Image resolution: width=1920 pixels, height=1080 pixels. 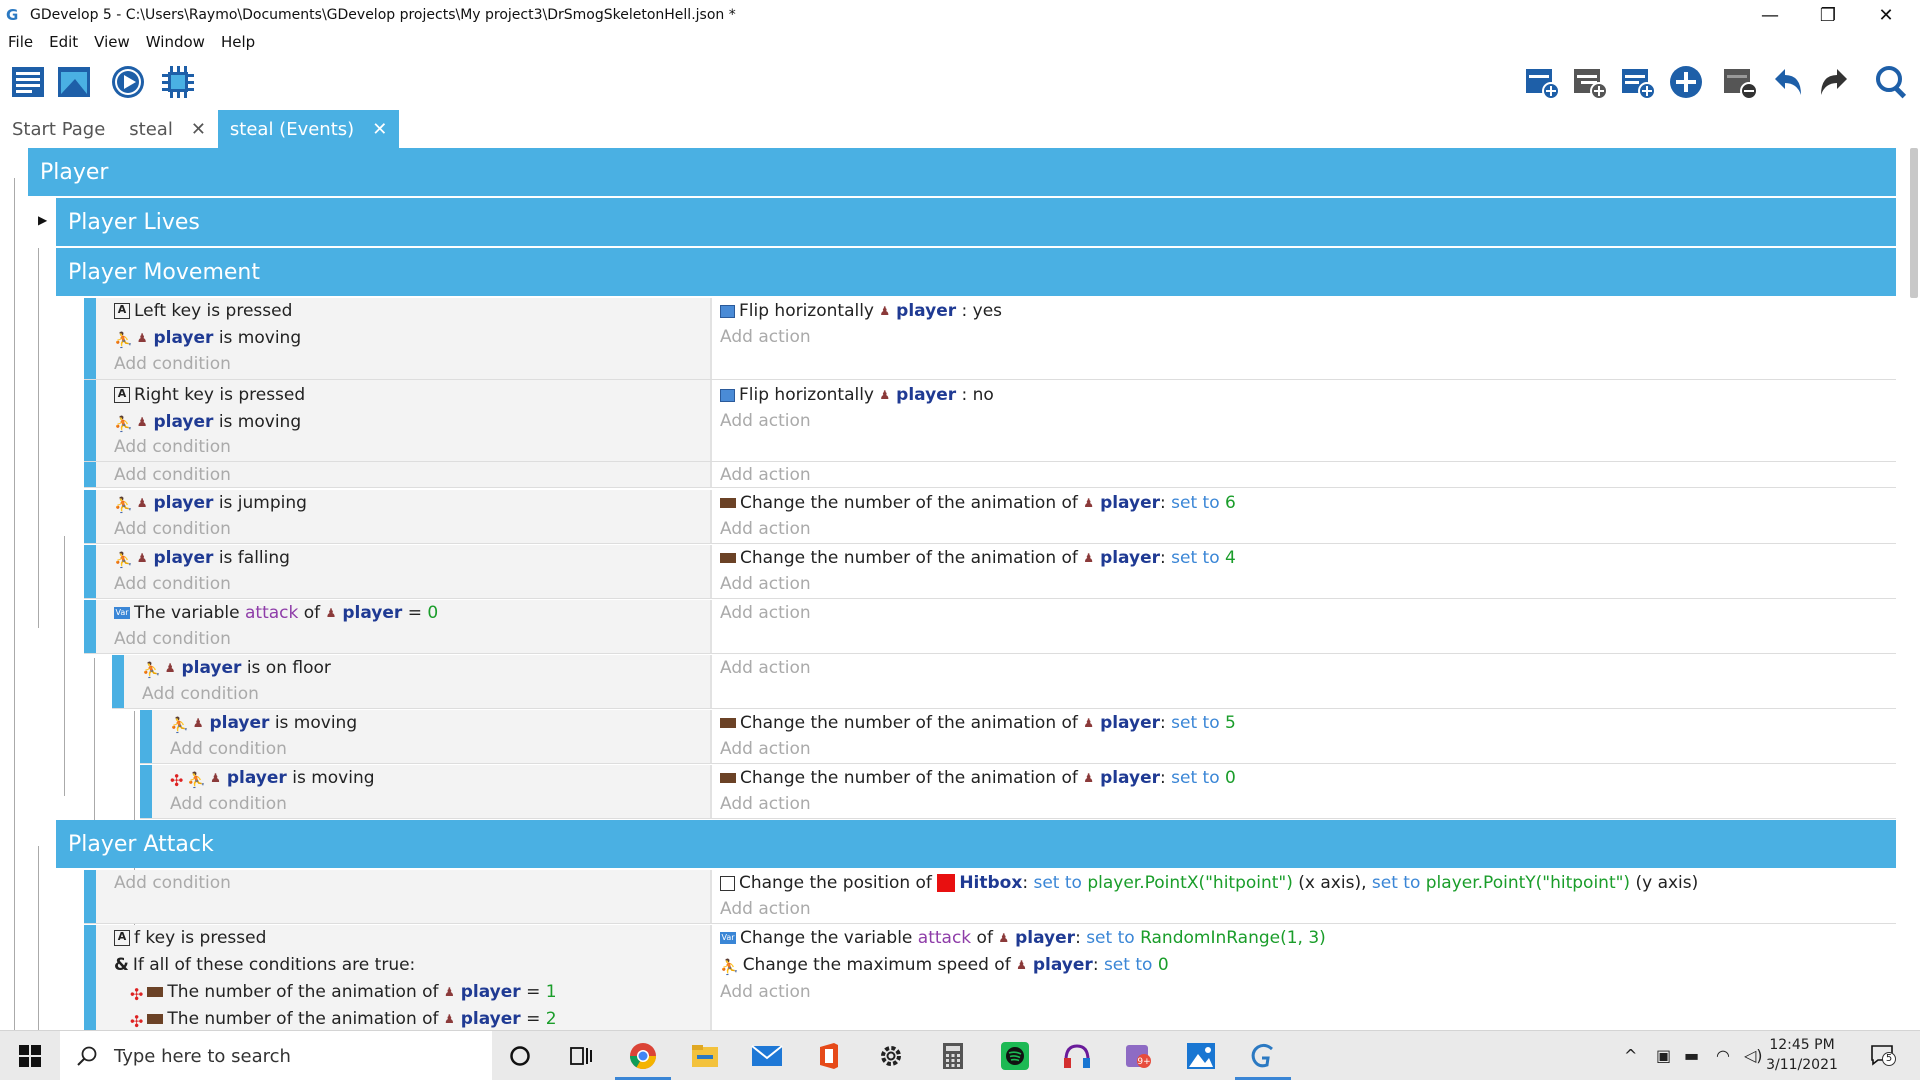 What do you see at coordinates (1740, 82) in the screenshot?
I see `delete-event-button` at bounding box center [1740, 82].